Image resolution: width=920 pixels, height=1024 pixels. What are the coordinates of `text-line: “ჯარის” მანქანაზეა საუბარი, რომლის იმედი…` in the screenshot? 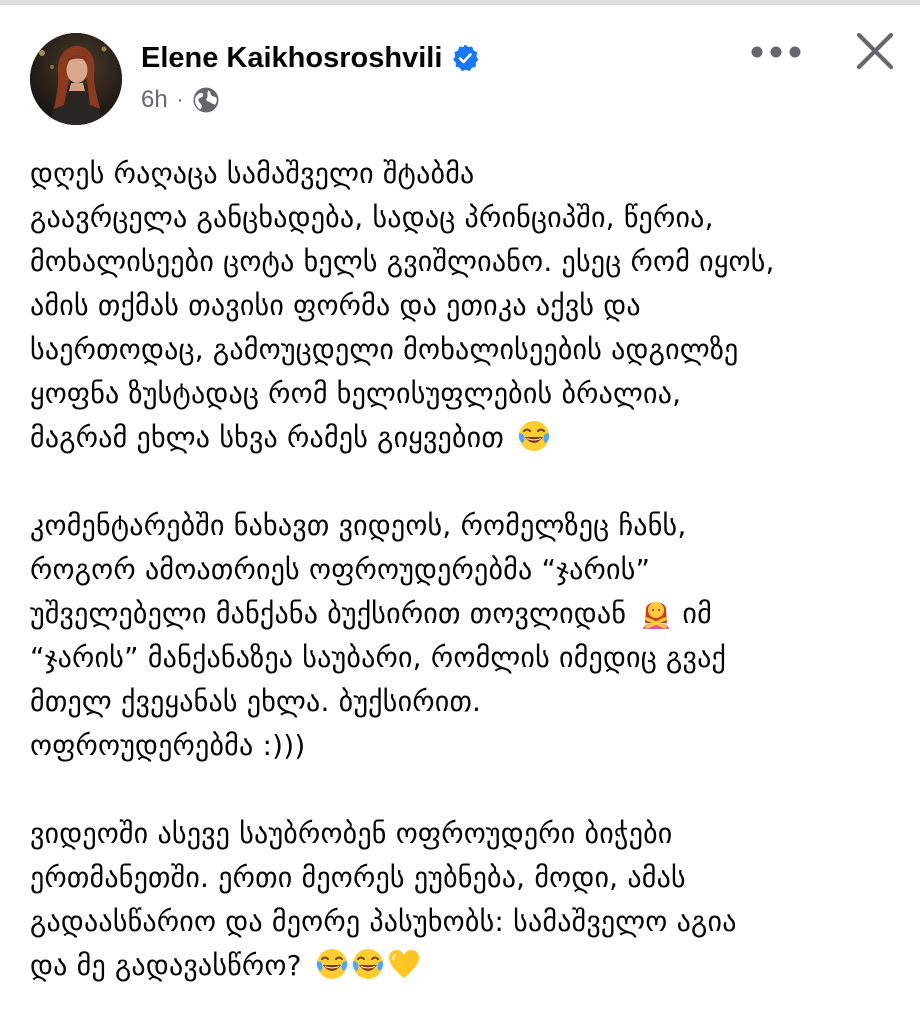 It's located at (378, 657).